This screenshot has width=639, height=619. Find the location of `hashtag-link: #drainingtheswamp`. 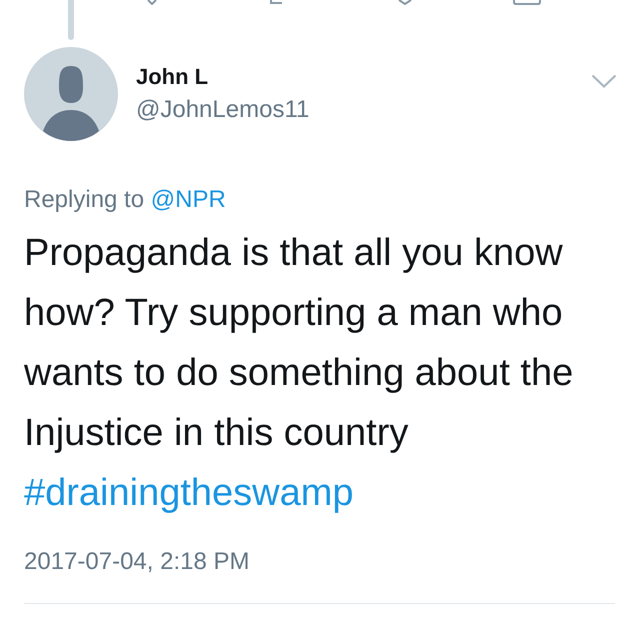

hashtag-link: #drainingtheswamp is located at coordinates (189, 493).